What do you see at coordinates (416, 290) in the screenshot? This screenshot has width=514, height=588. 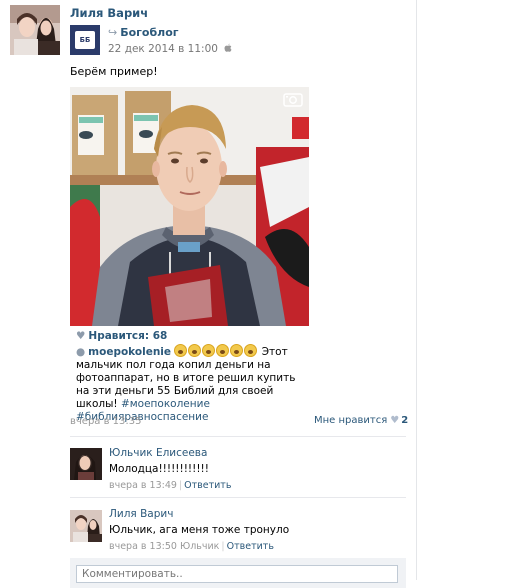 I see `page-column-border` at bounding box center [416, 290].